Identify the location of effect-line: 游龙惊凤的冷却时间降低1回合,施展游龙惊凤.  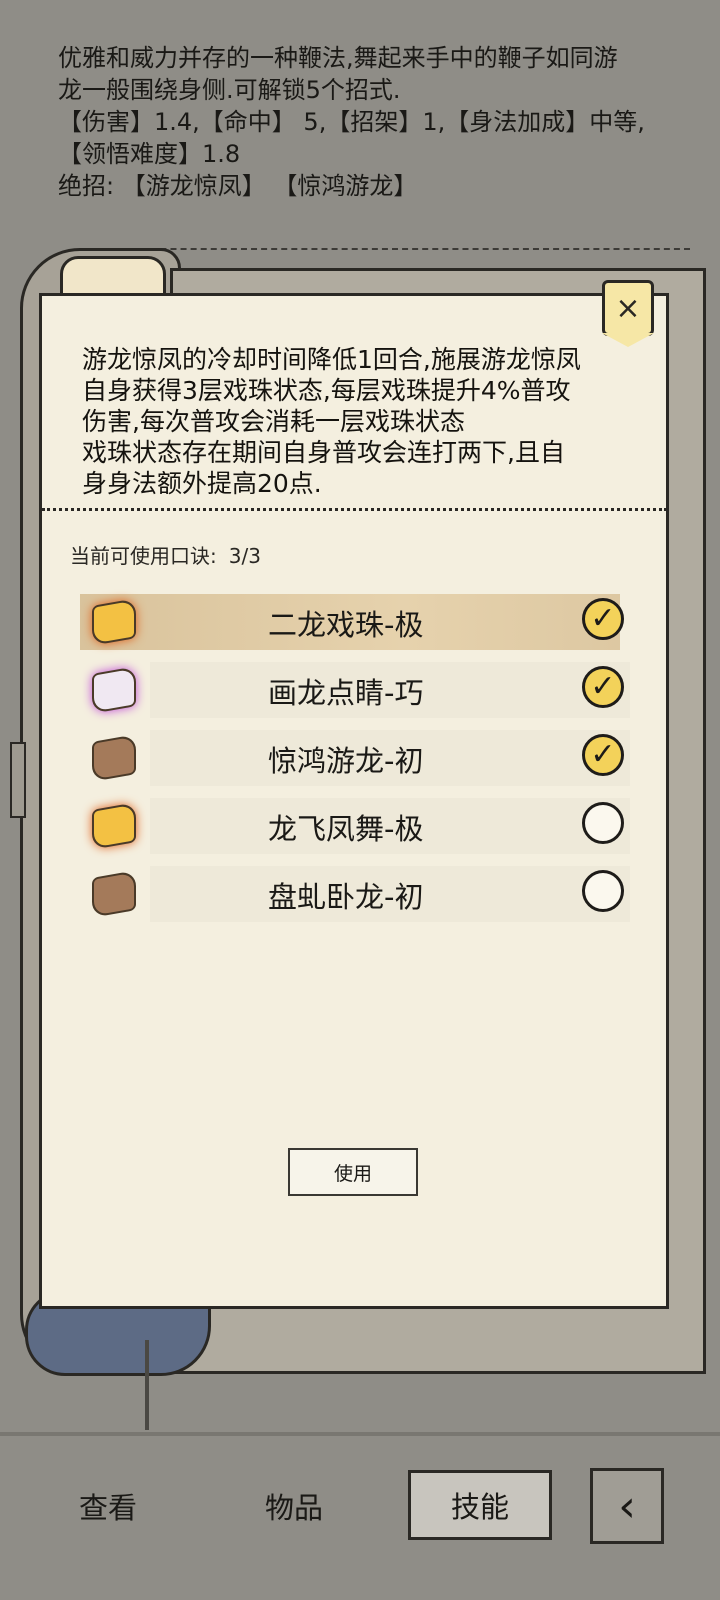
(331, 359).